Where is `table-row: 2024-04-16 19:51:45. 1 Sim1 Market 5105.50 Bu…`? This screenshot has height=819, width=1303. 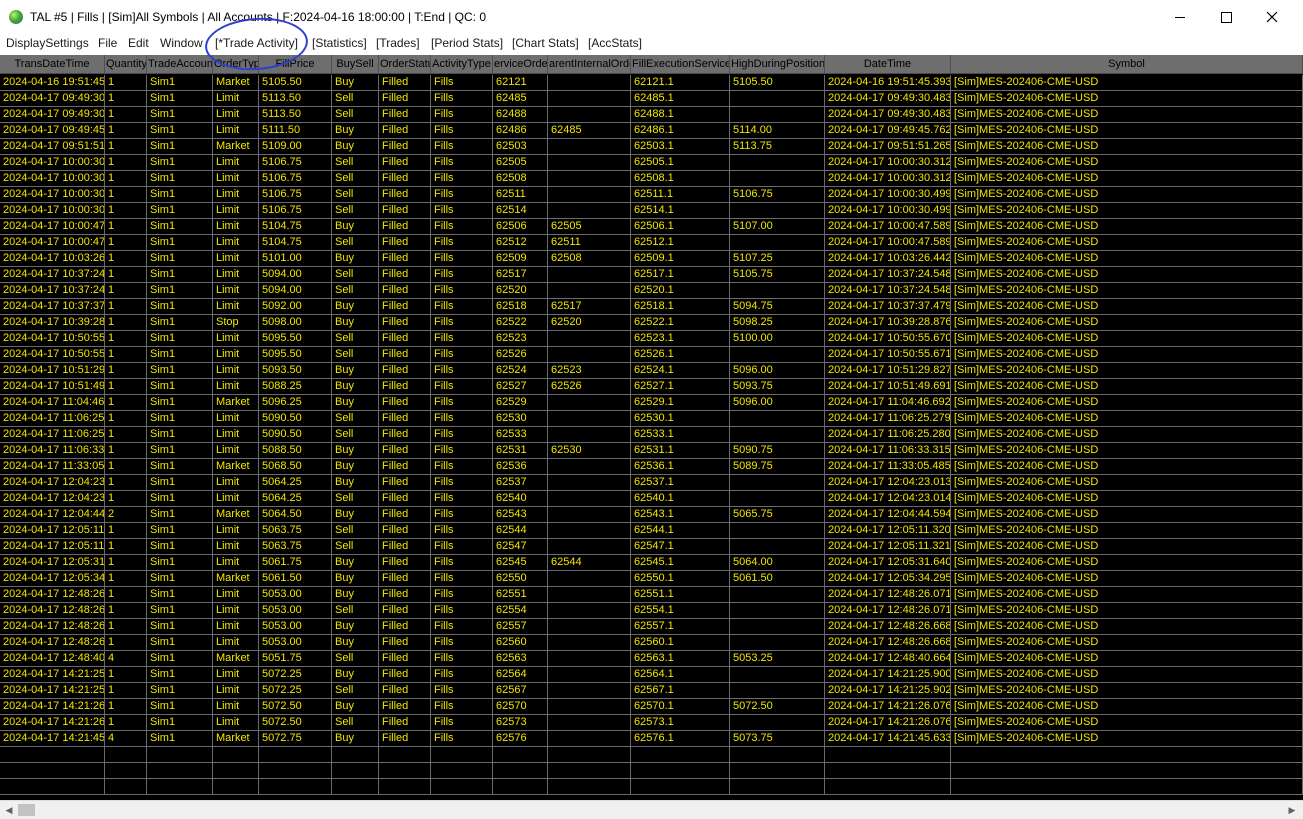
table-row: 2024-04-16 19:51:45. 1 Sim1 Market 5105.50 Bu… is located at coordinates (651, 83).